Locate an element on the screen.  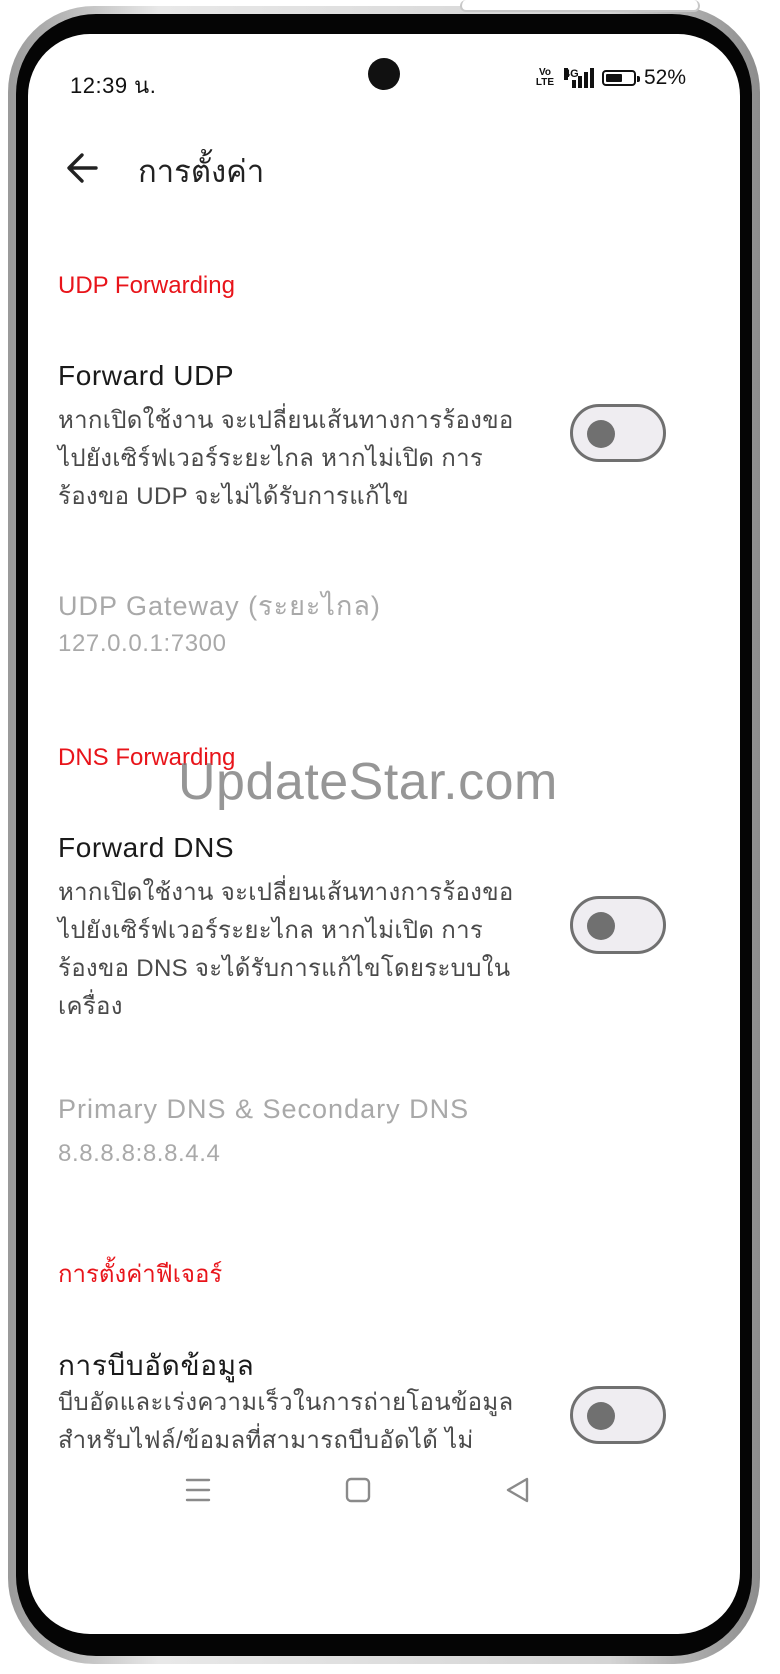
forward-udp-title: Forward UDP is located at coordinates (146, 375).